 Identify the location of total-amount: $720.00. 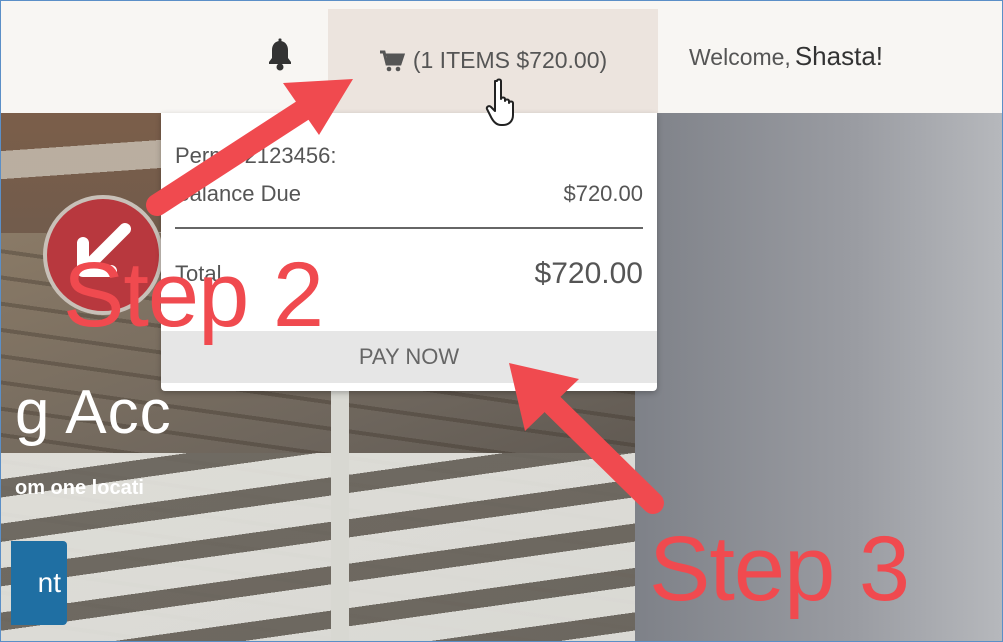
(588, 273).